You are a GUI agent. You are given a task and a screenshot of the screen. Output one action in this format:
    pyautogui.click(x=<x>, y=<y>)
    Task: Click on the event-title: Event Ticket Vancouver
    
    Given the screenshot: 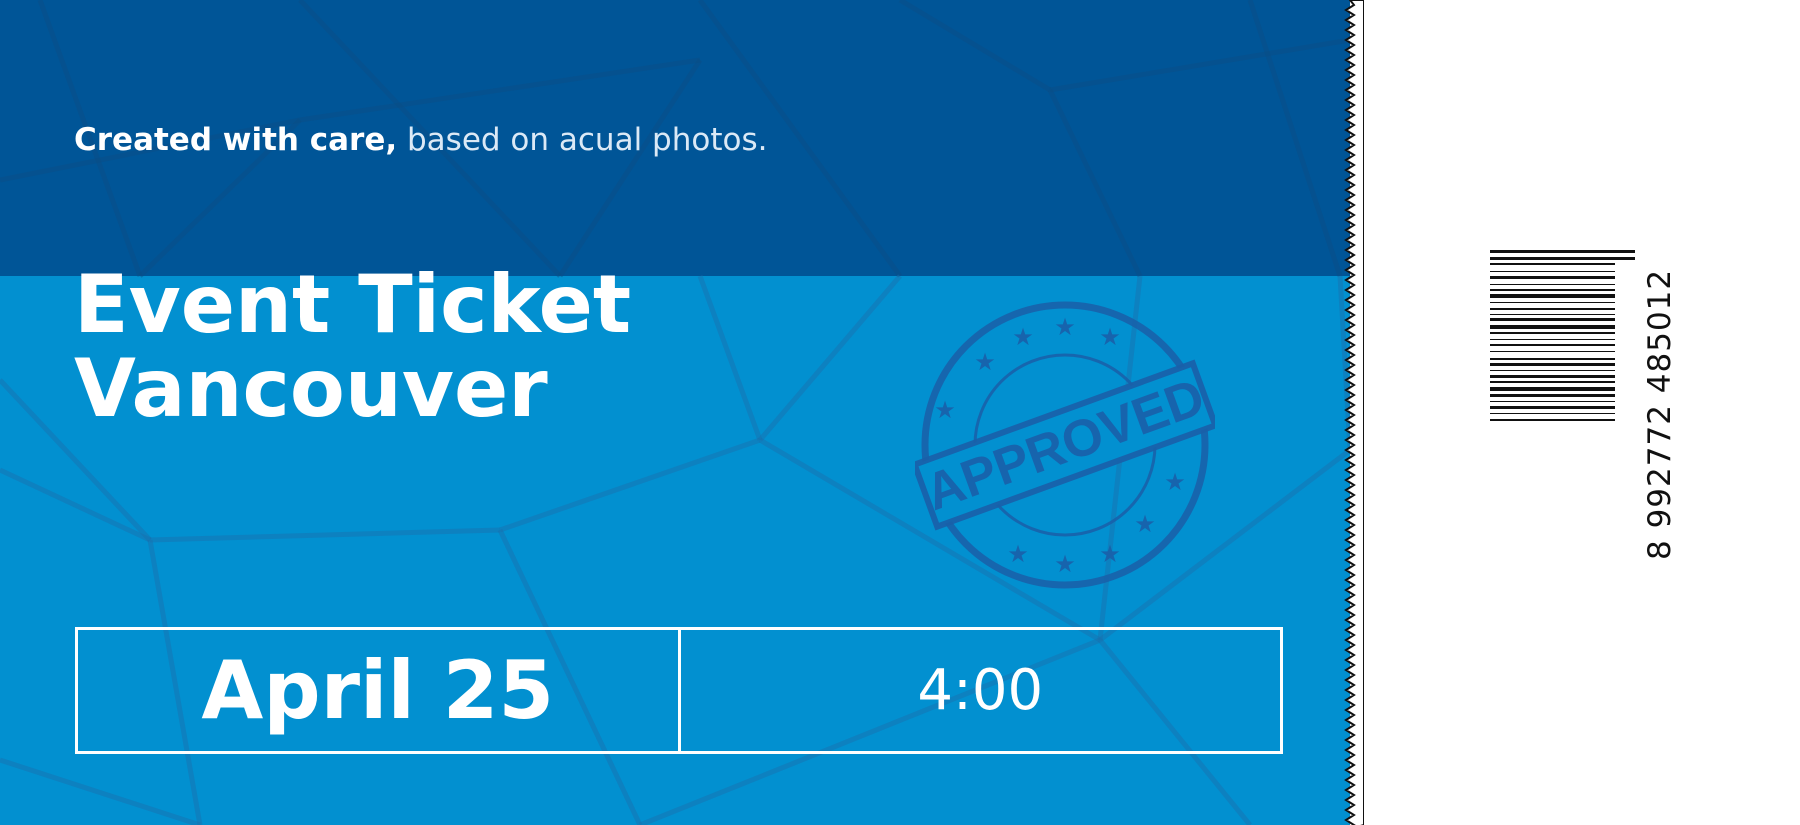 What is the action you would take?
    pyautogui.click(x=352, y=347)
    